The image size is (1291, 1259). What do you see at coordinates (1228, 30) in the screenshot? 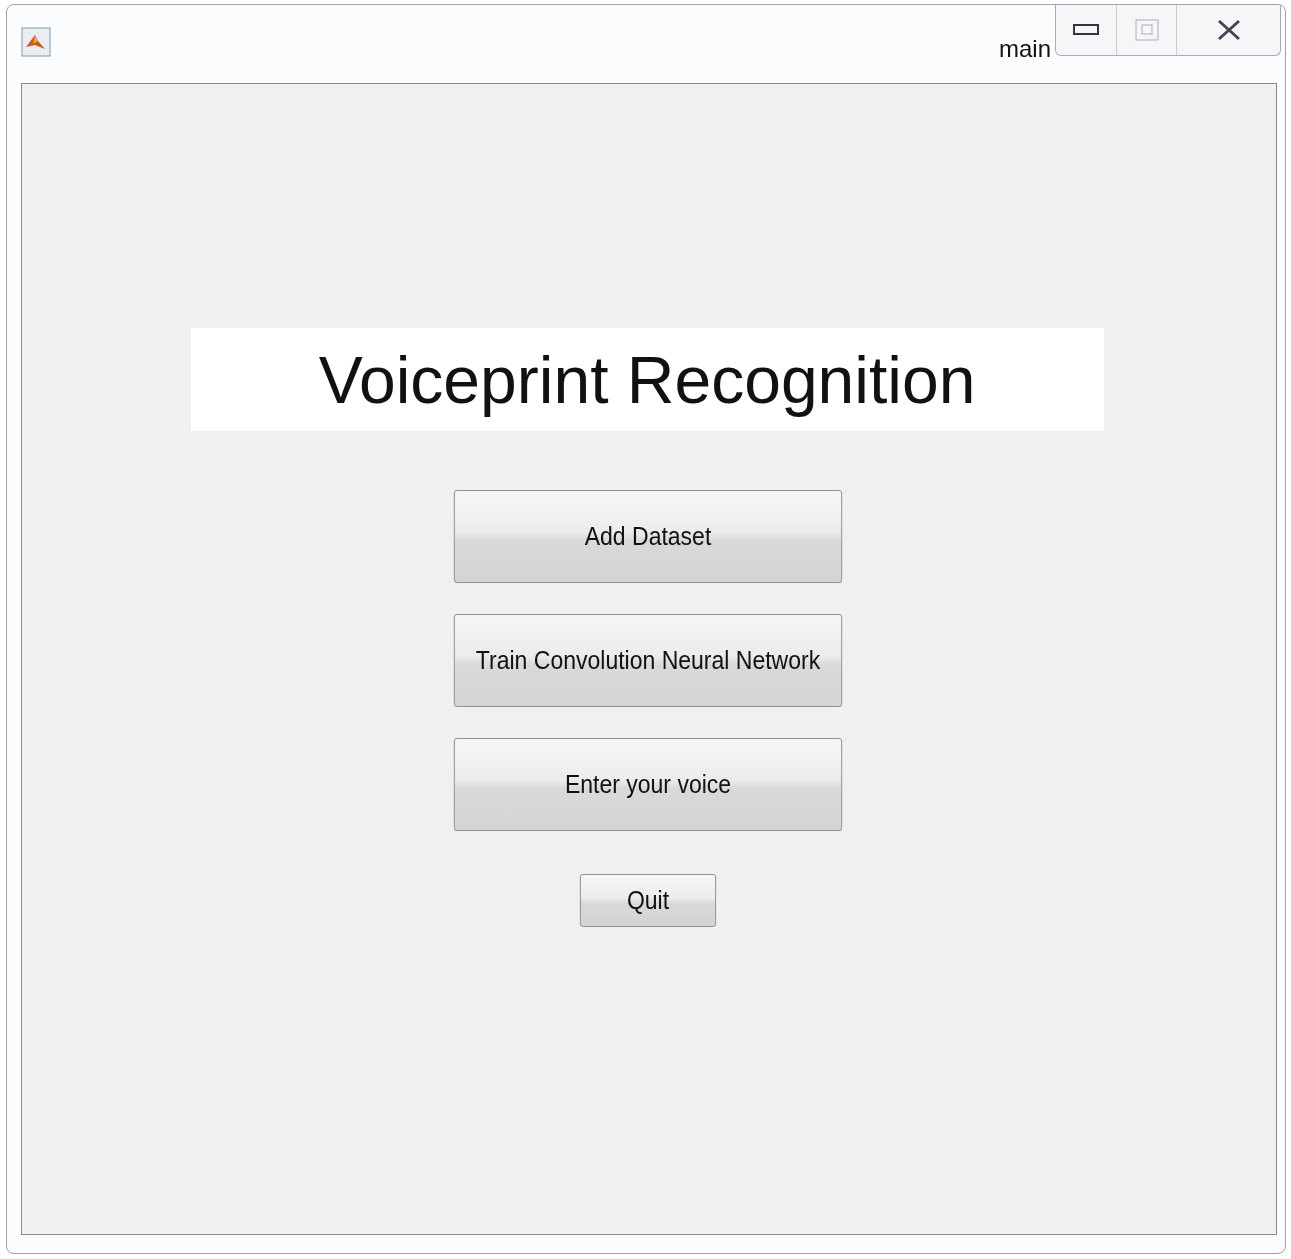
I see `close-icon` at bounding box center [1228, 30].